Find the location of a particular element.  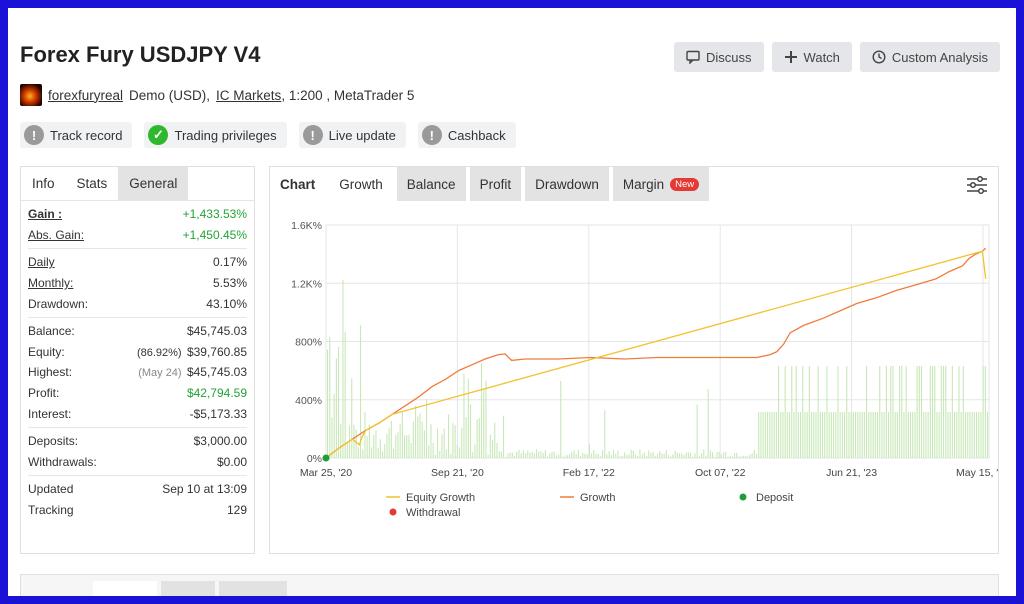

custom-analysis-button: Custom Analysis is located at coordinates (929, 57).